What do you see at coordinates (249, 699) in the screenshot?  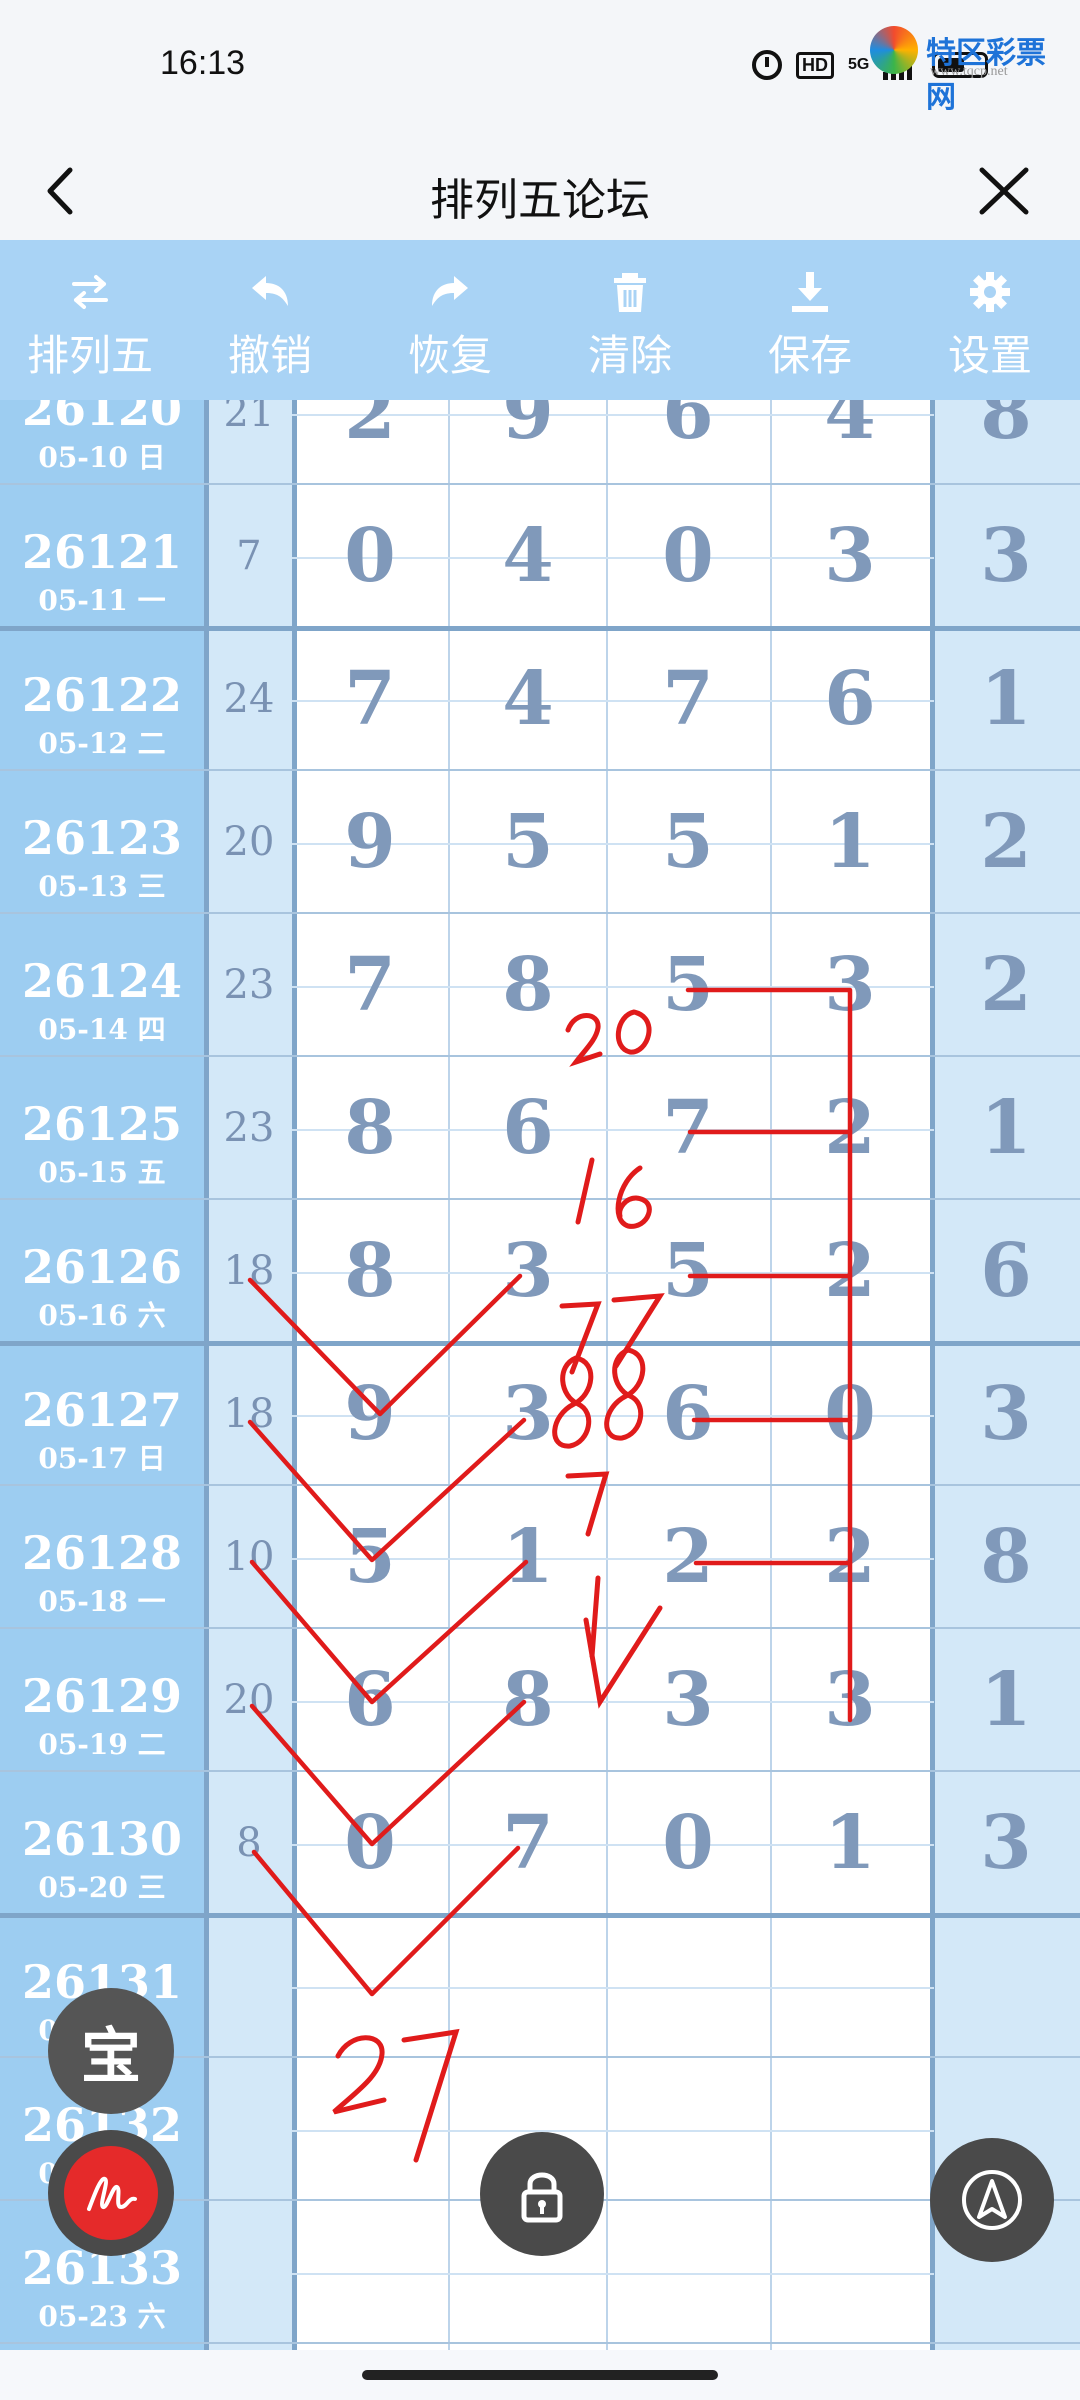 I see `digit-sum: 24` at bounding box center [249, 699].